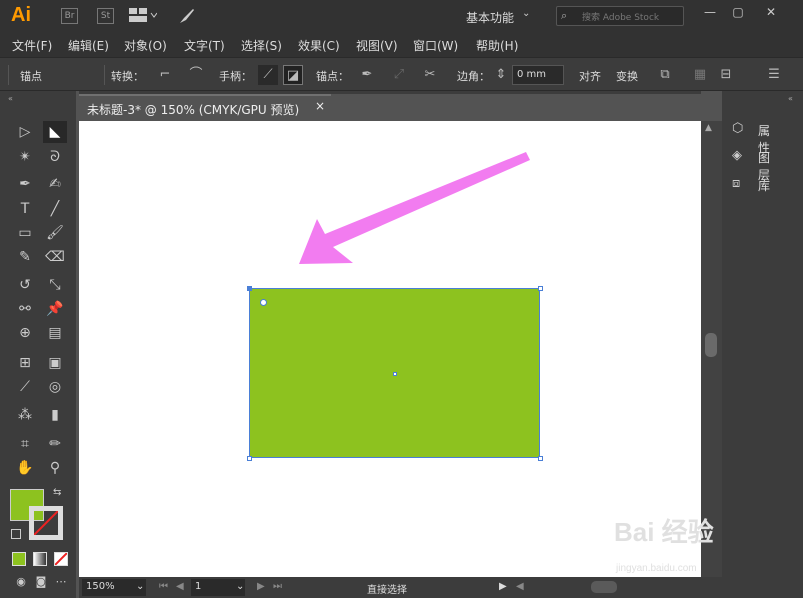 The height and width of the screenshot is (598, 803). What do you see at coordinates (55, 285) in the screenshot?
I see `scale-tool-icon: ⤡` at bounding box center [55, 285].